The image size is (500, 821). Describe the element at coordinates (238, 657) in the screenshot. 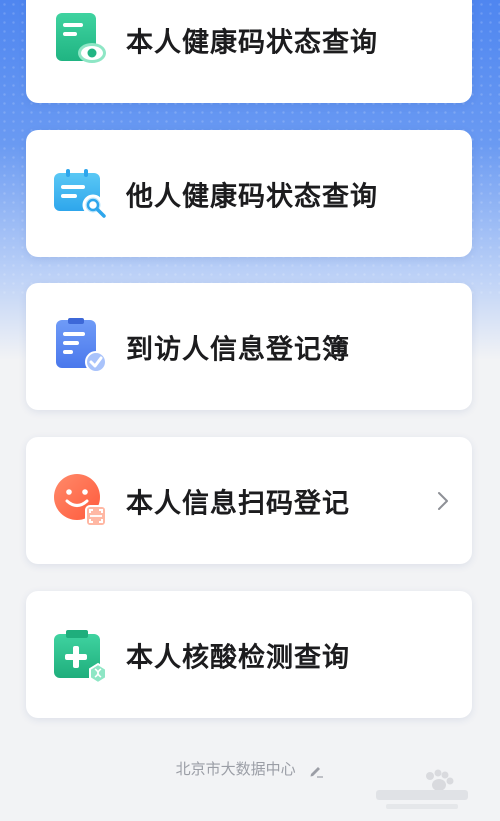

I see `card-label: 本人核酸检测查询` at that location.